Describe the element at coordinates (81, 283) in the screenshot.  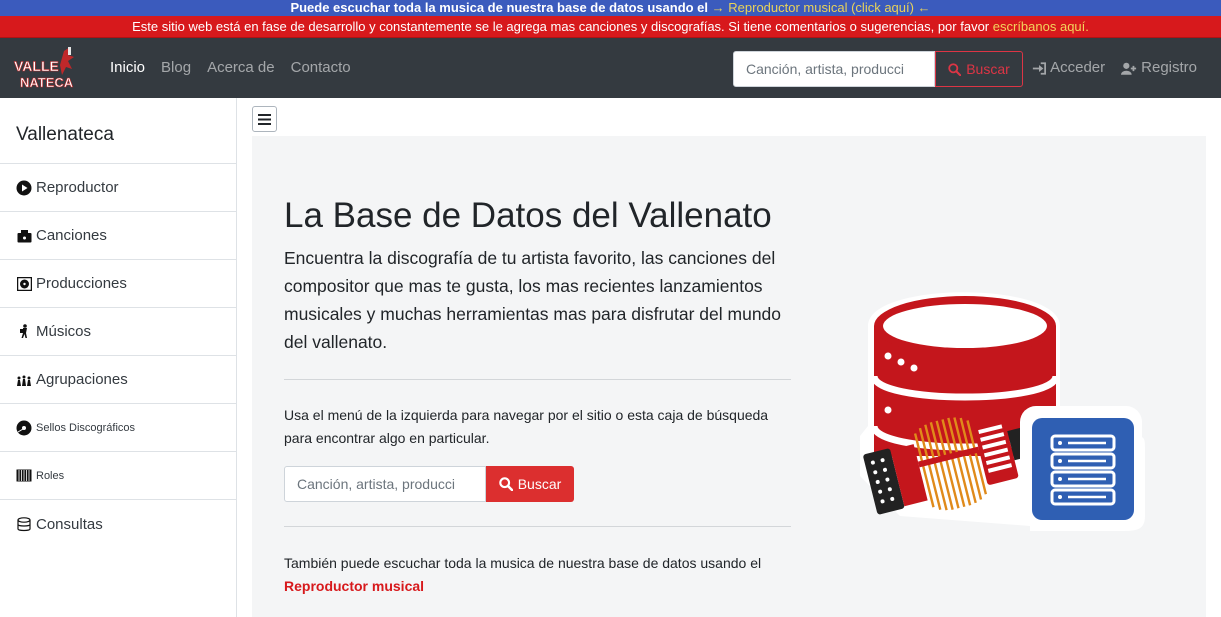
I see `sidebar-item-label: Producciones` at that location.